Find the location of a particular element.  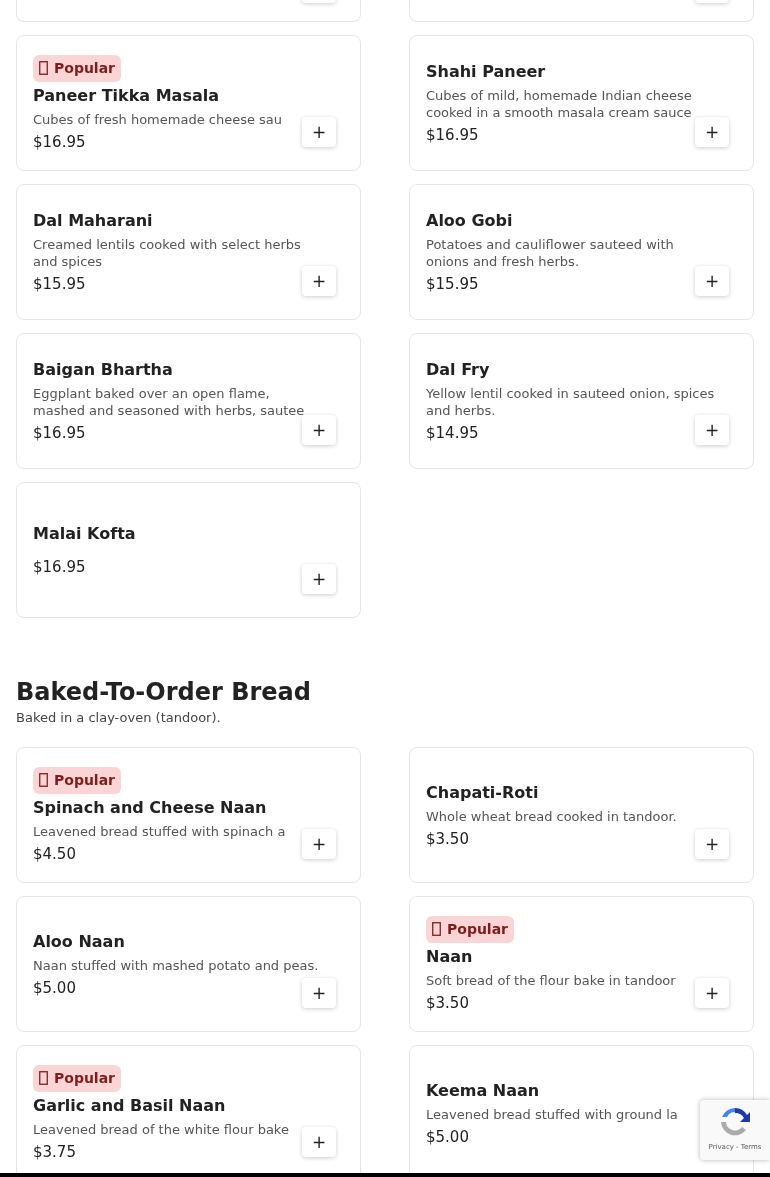

item-name: Aloo Gobi is located at coordinates (469, 221).